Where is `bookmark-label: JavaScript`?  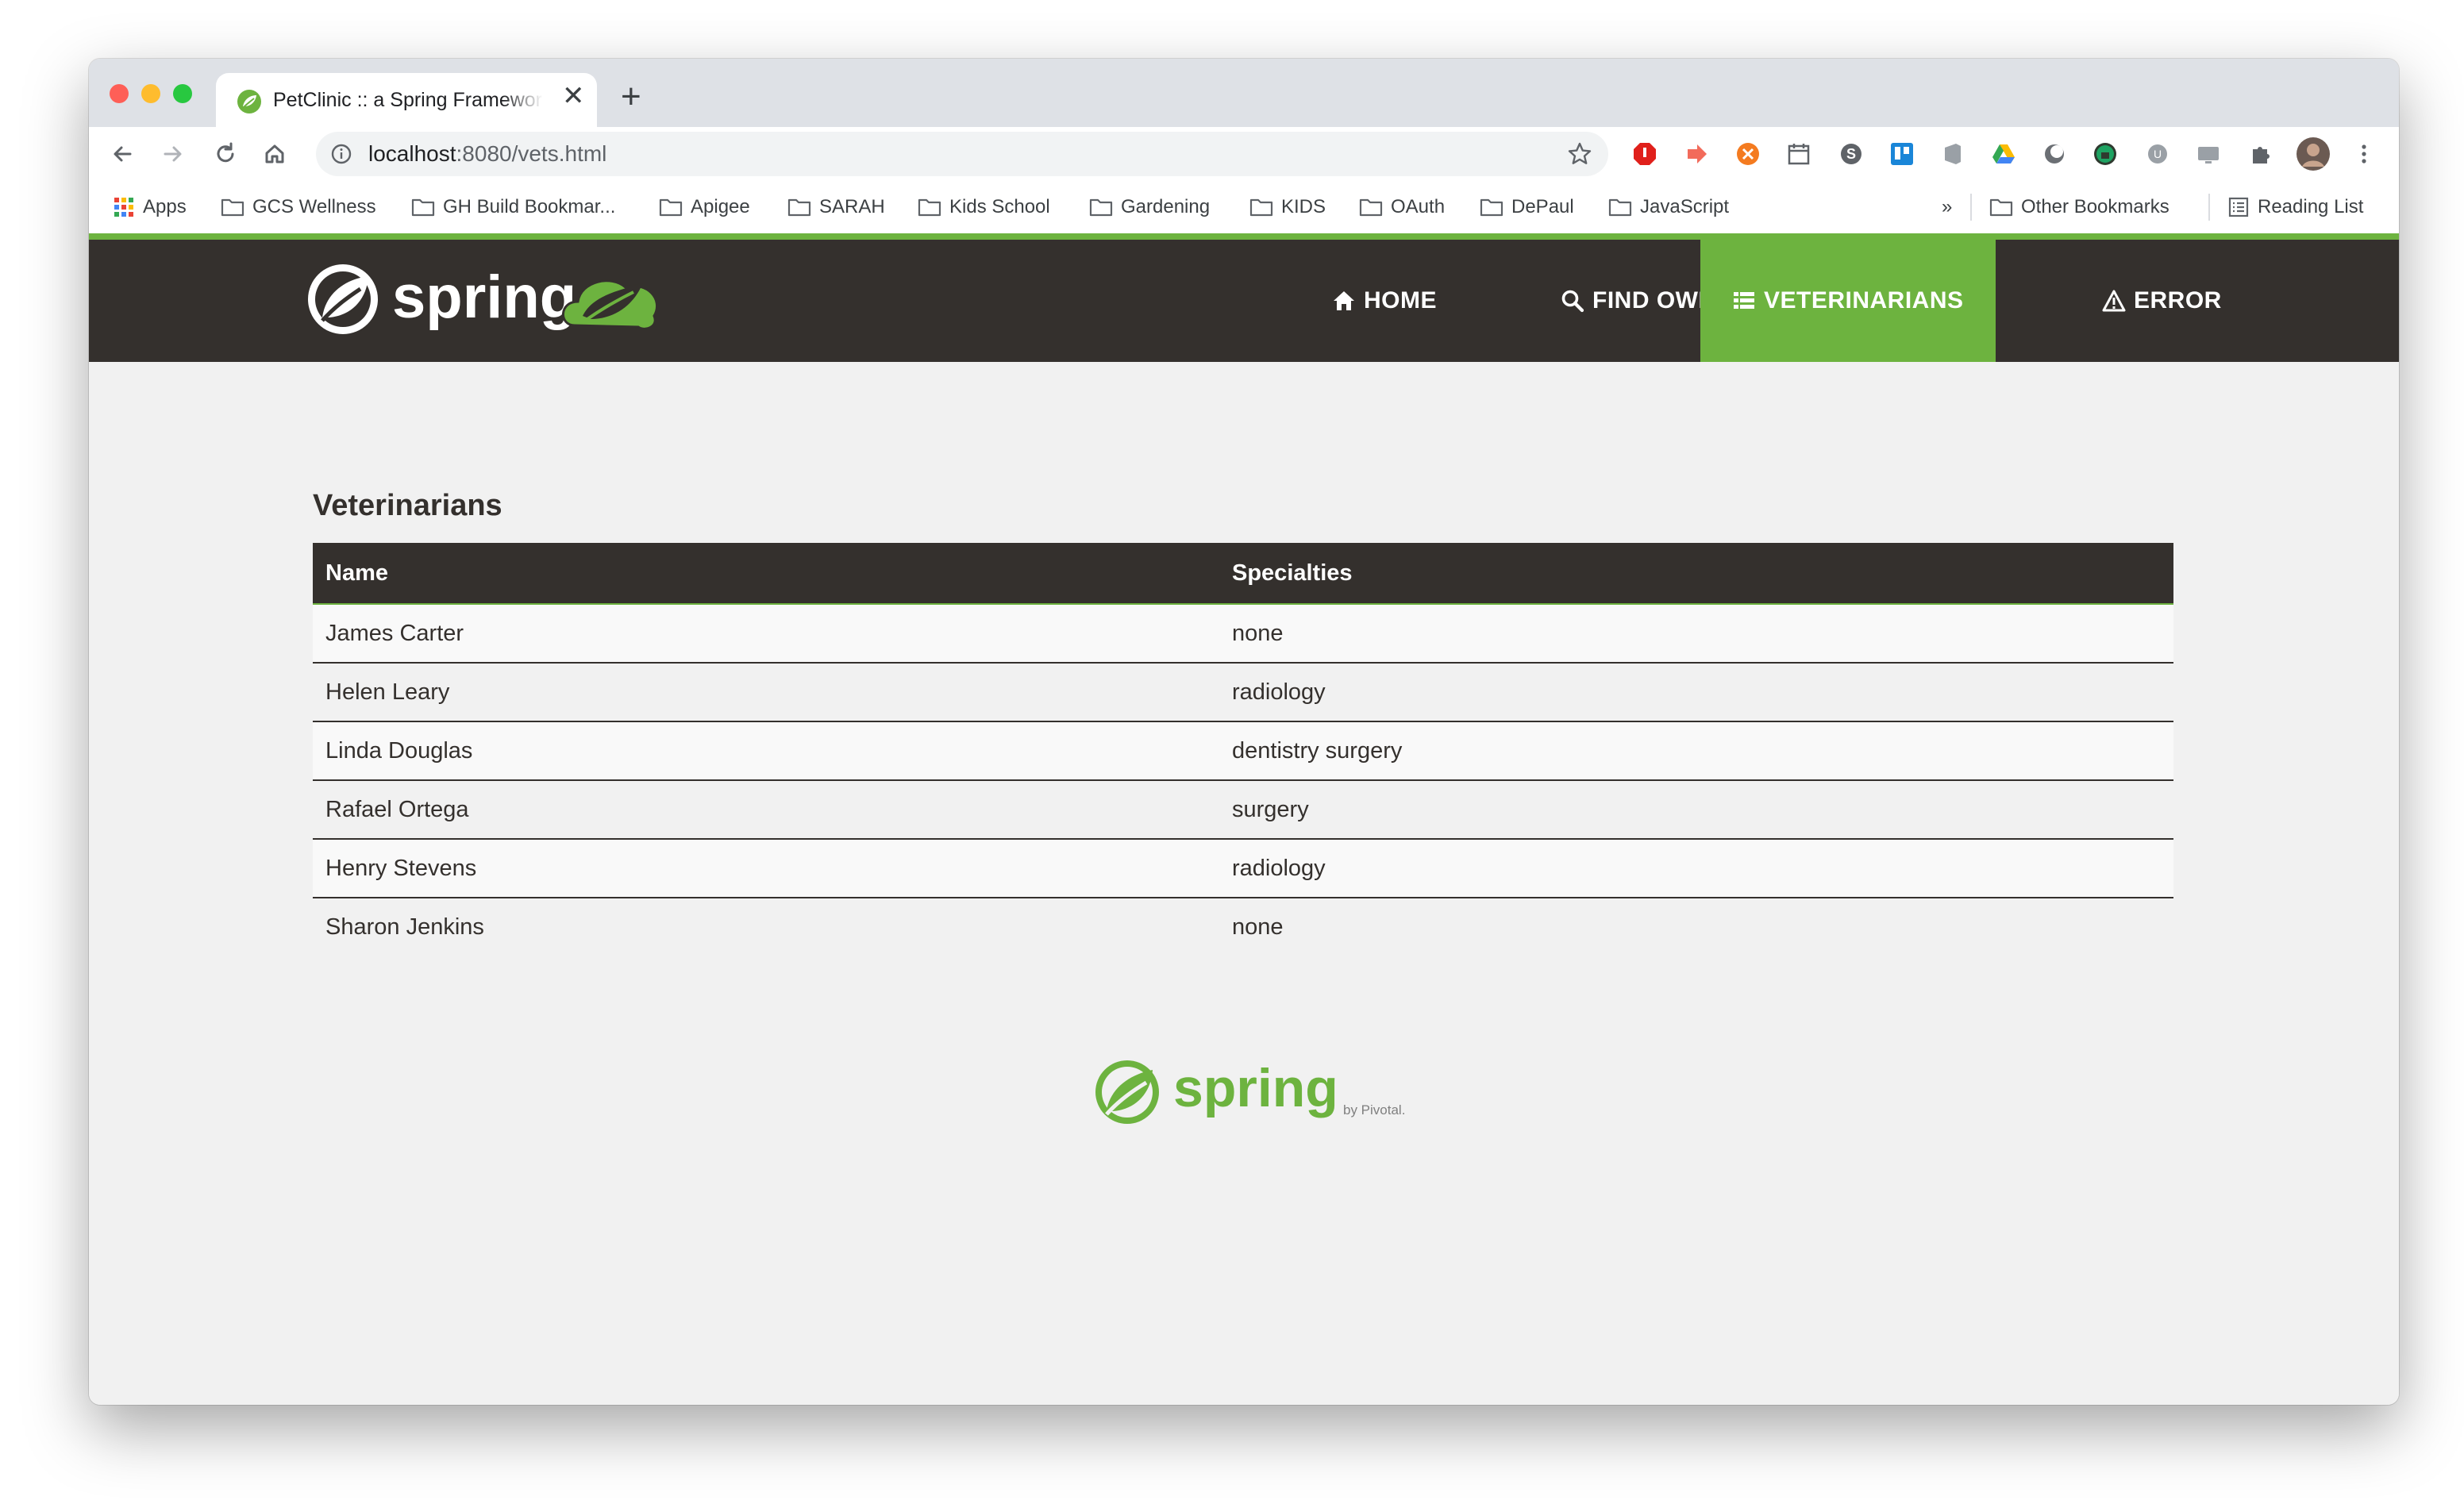 bookmark-label: JavaScript is located at coordinates (1685, 206).